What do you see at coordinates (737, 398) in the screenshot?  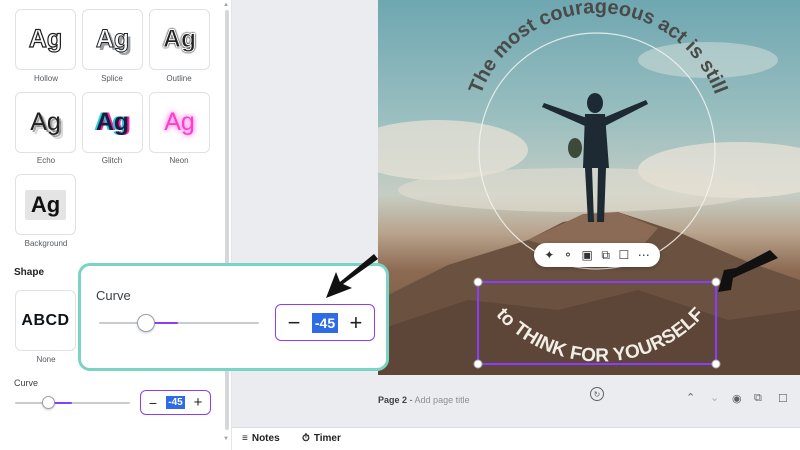 I see `hide-page-icon: ◉` at bounding box center [737, 398].